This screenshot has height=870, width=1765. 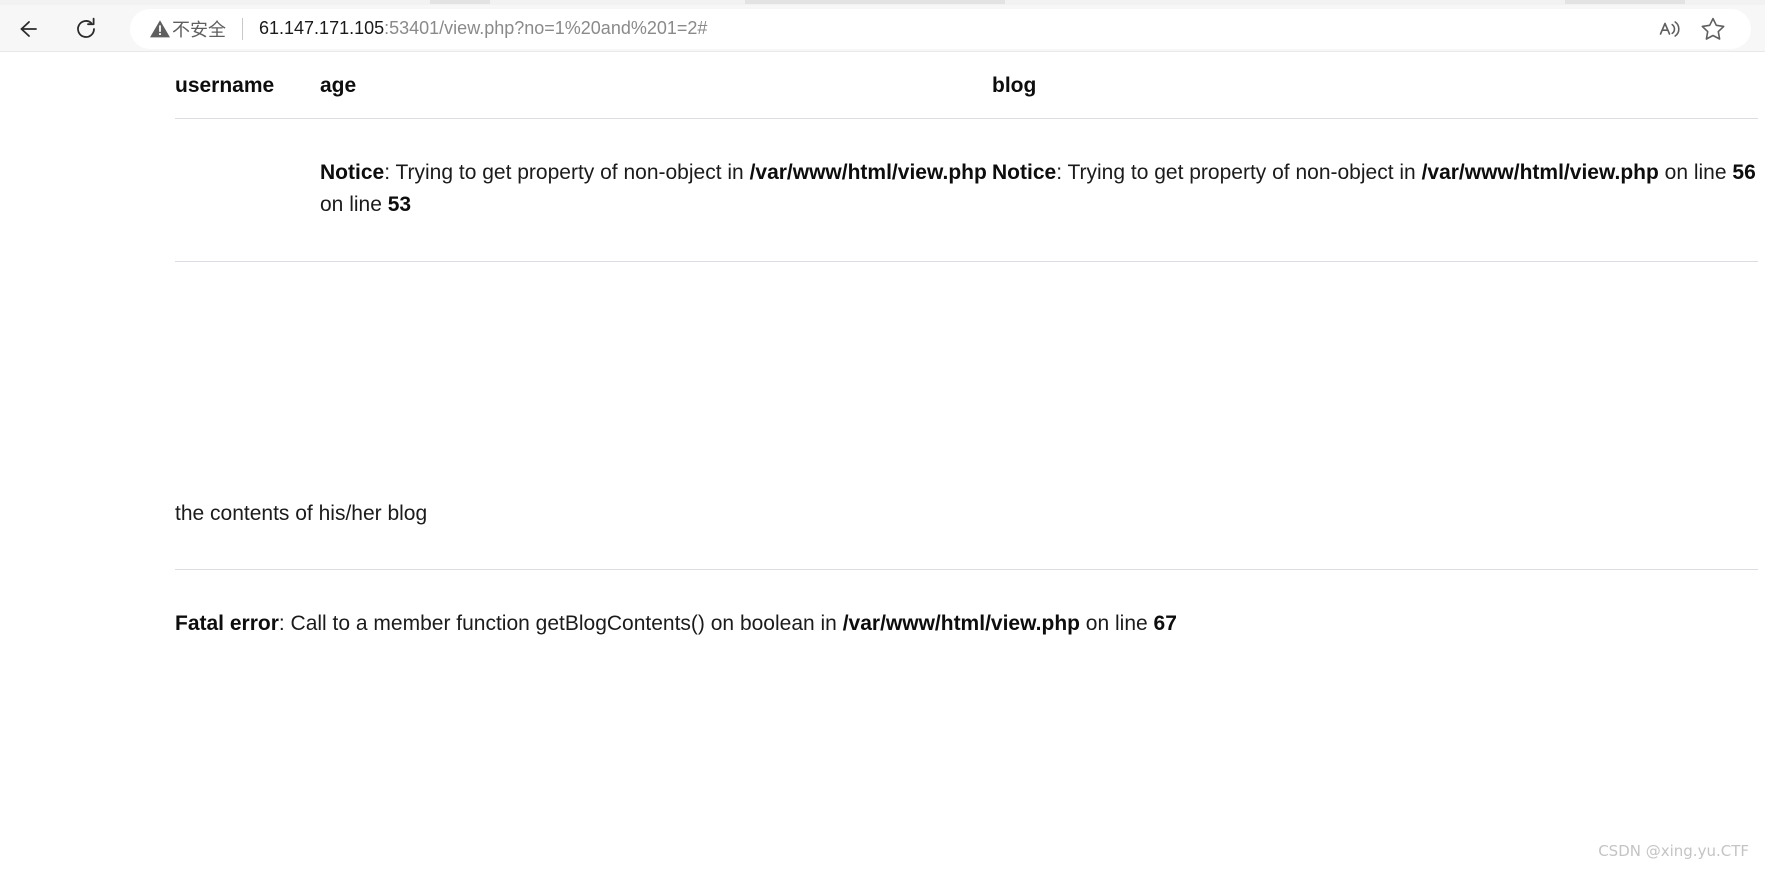 What do you see at coordinates (1165, 623) in the screenshot?
I see `fatal-error-line-number: 67` at bounding box center [1165, 623].